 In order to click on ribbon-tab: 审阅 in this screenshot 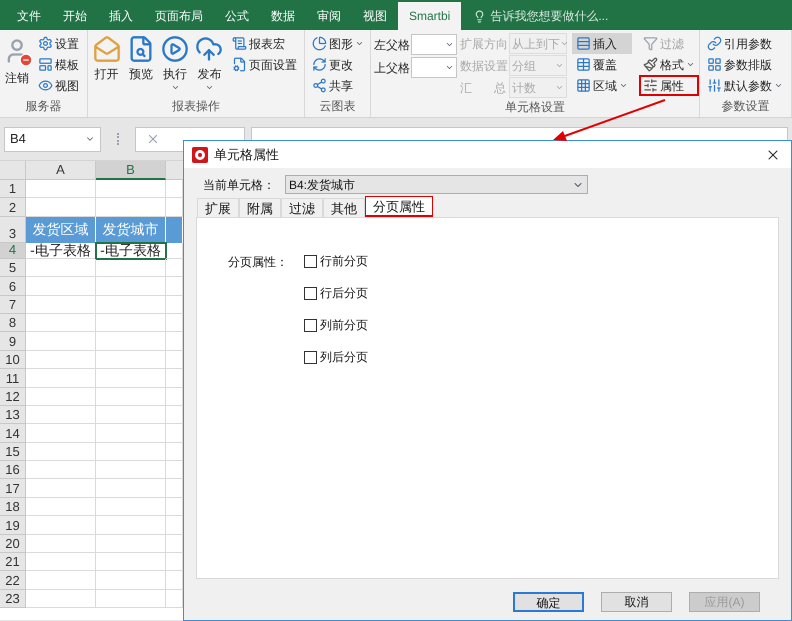, I will do `click(329, 16)`.